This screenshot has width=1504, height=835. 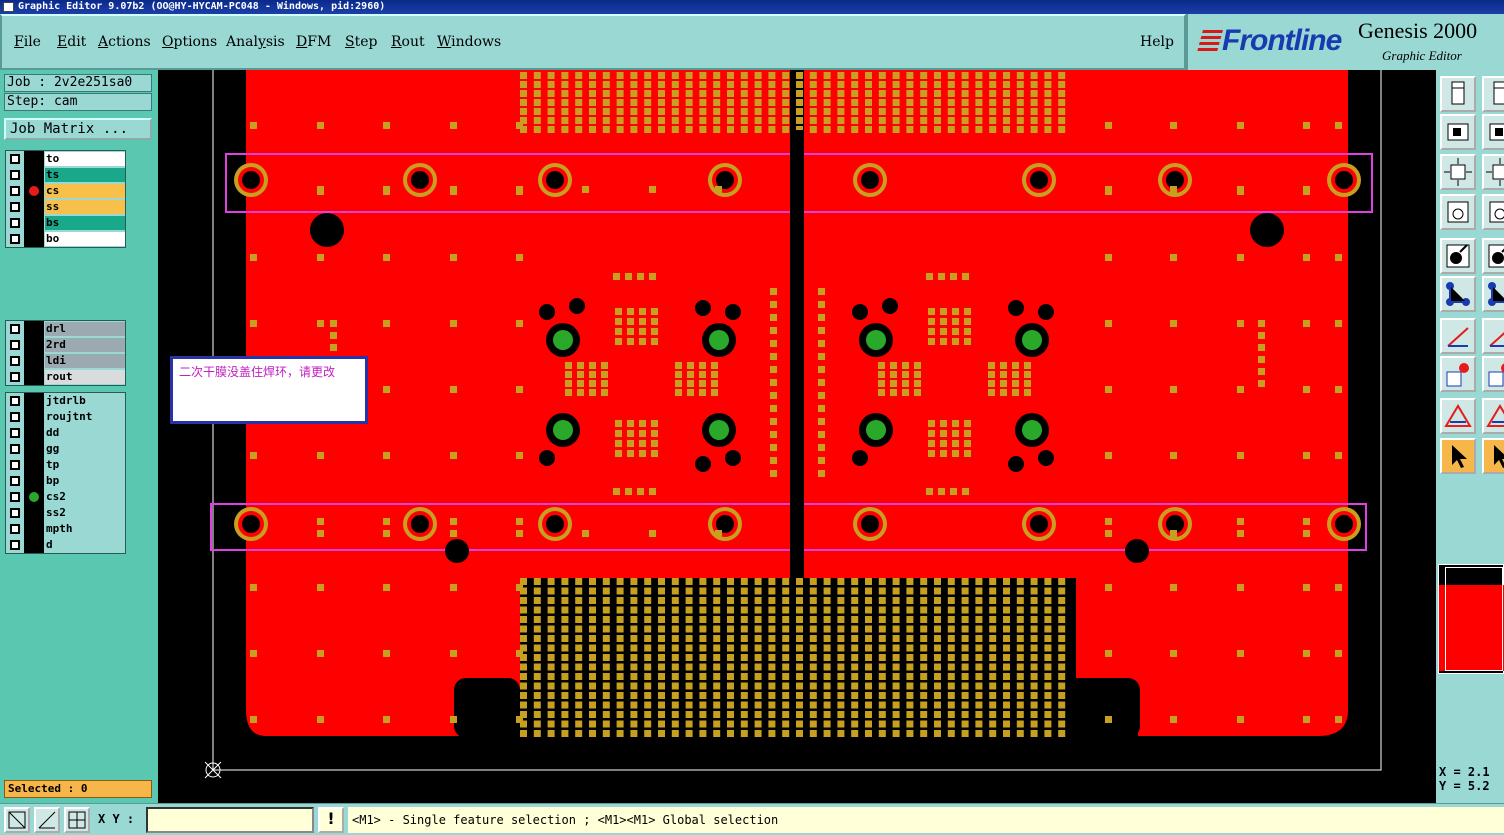 What do you see at coordinates (65, 401) in the screenshot?
I see `layer-row-jtdrlb: jtdrlb` at bounding box center [65, 401].